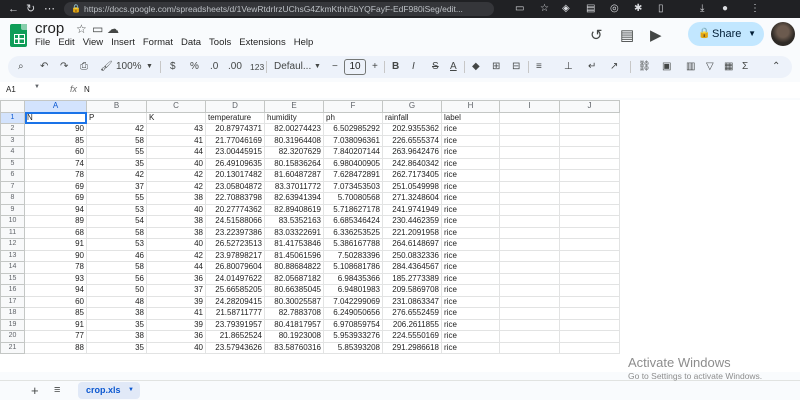 The width and height of the screenshot is (800, 400). I want to click on column-header-c: C, so click(176, 106).